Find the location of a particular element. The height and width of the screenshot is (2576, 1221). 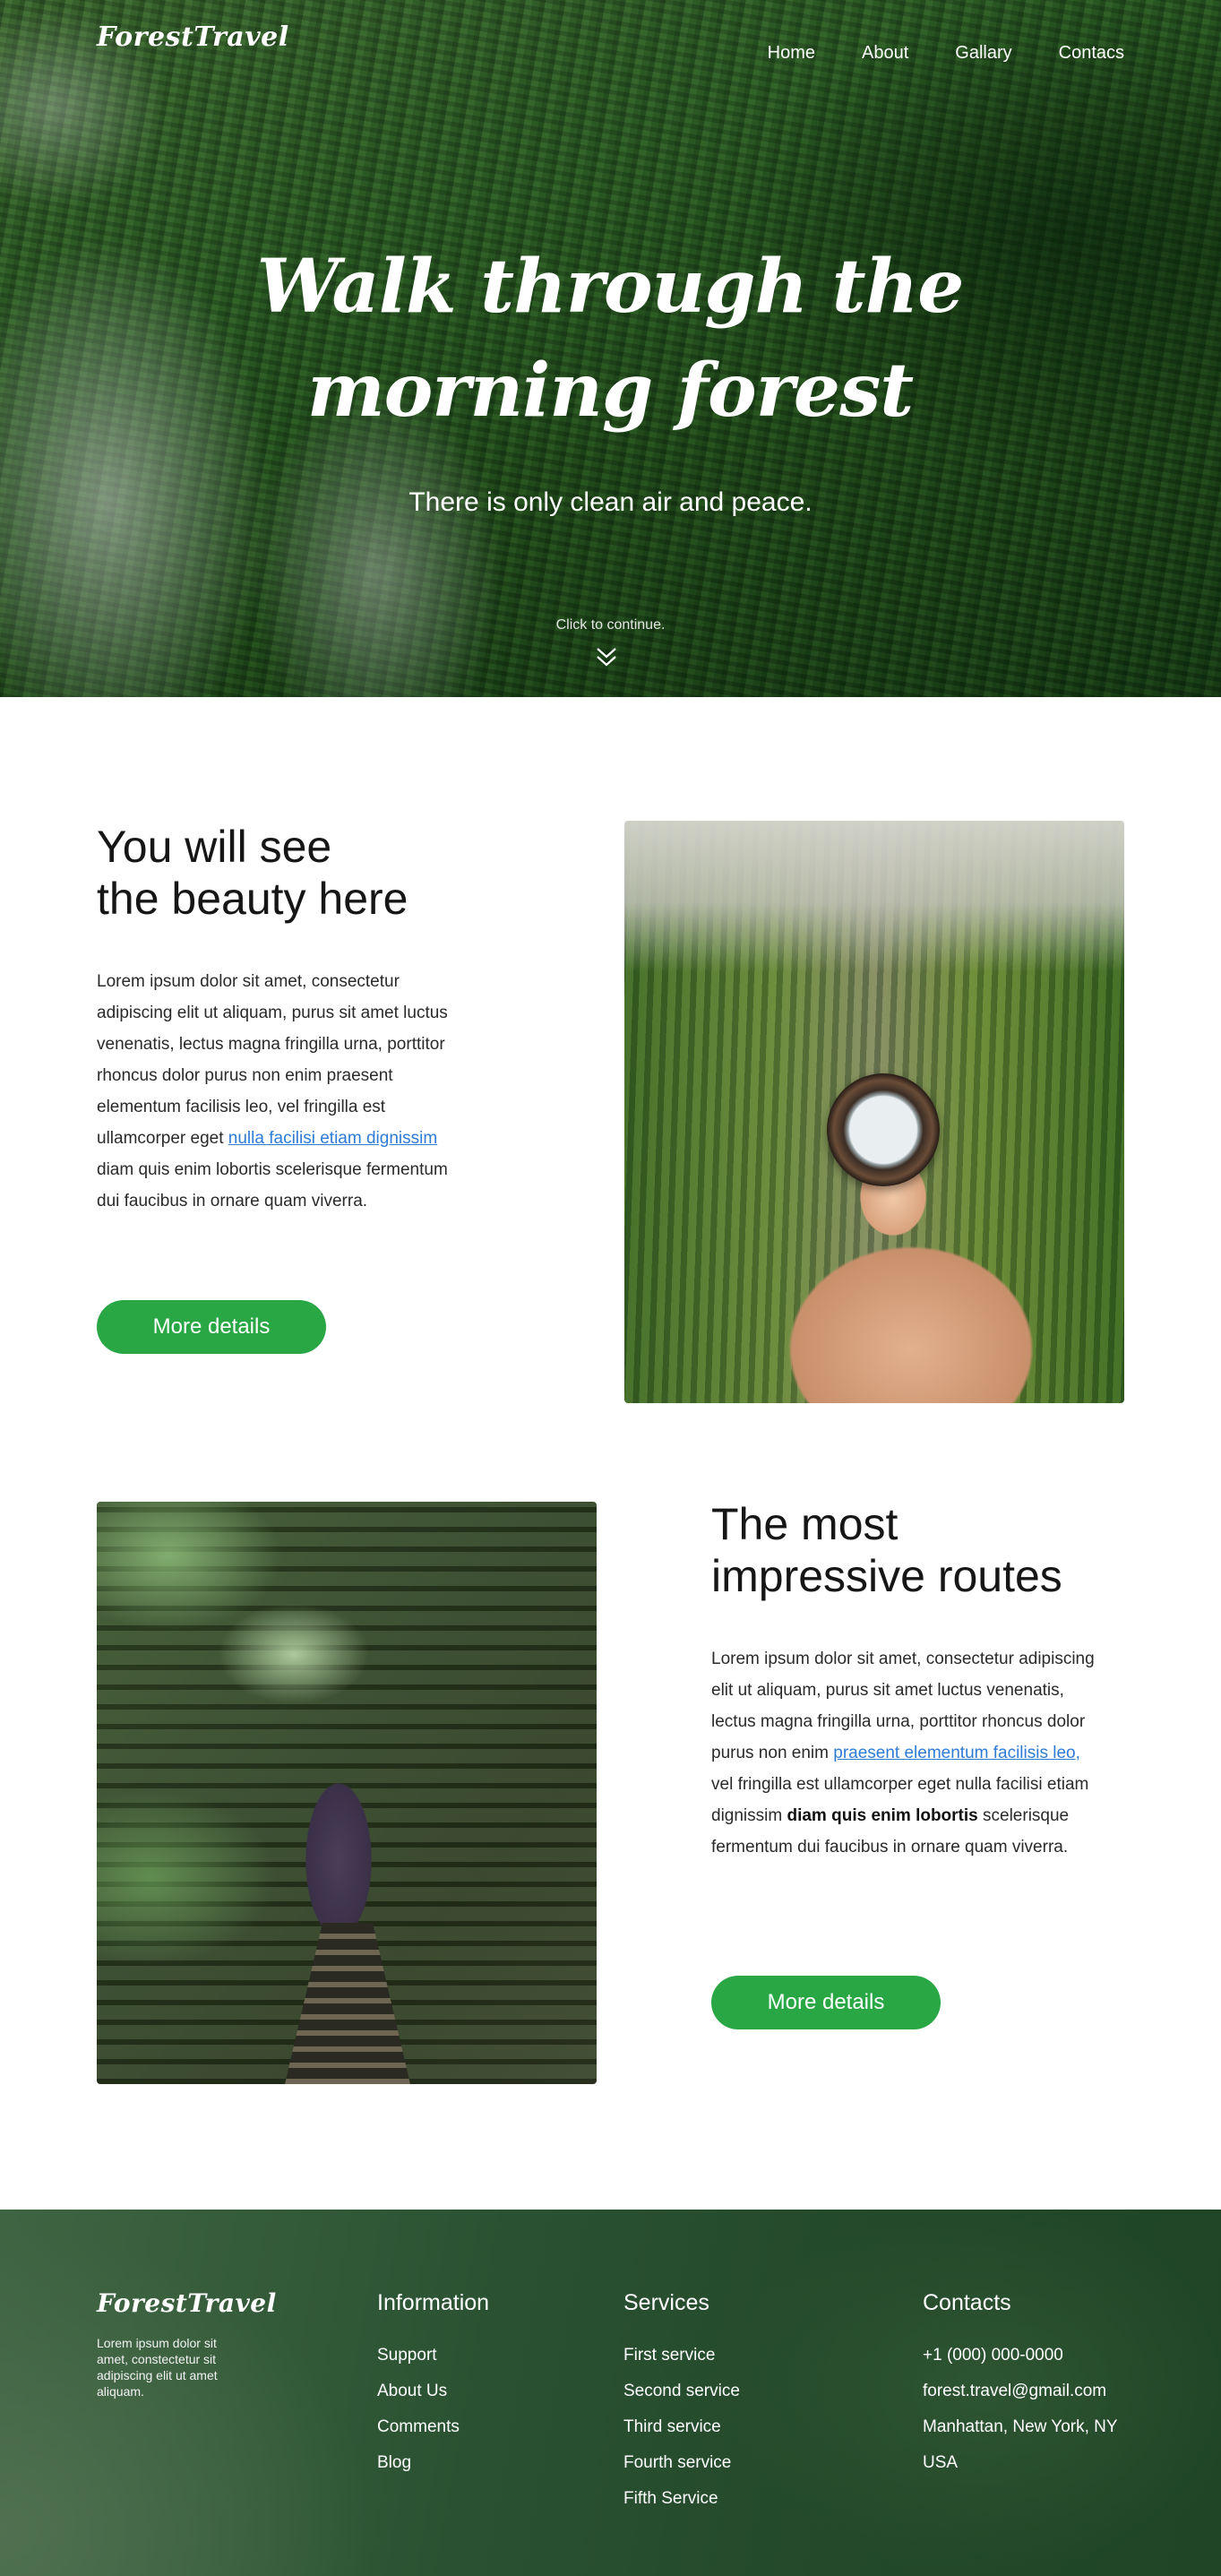

footer-logo: ForestTravel is located at coordinates (187, 2303).